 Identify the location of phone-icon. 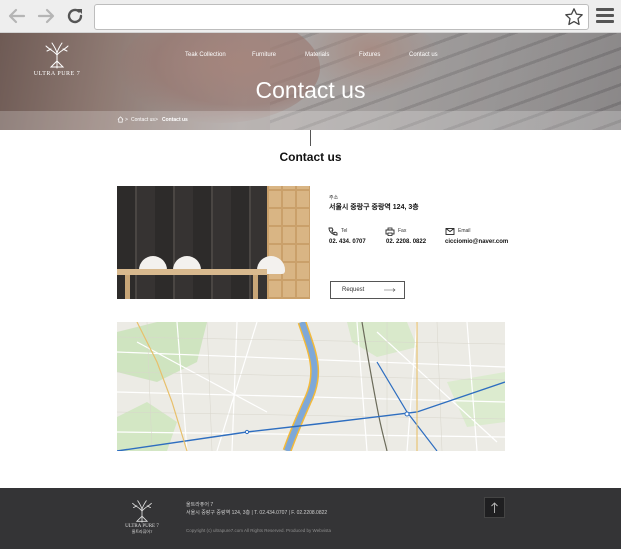
(333, 231).